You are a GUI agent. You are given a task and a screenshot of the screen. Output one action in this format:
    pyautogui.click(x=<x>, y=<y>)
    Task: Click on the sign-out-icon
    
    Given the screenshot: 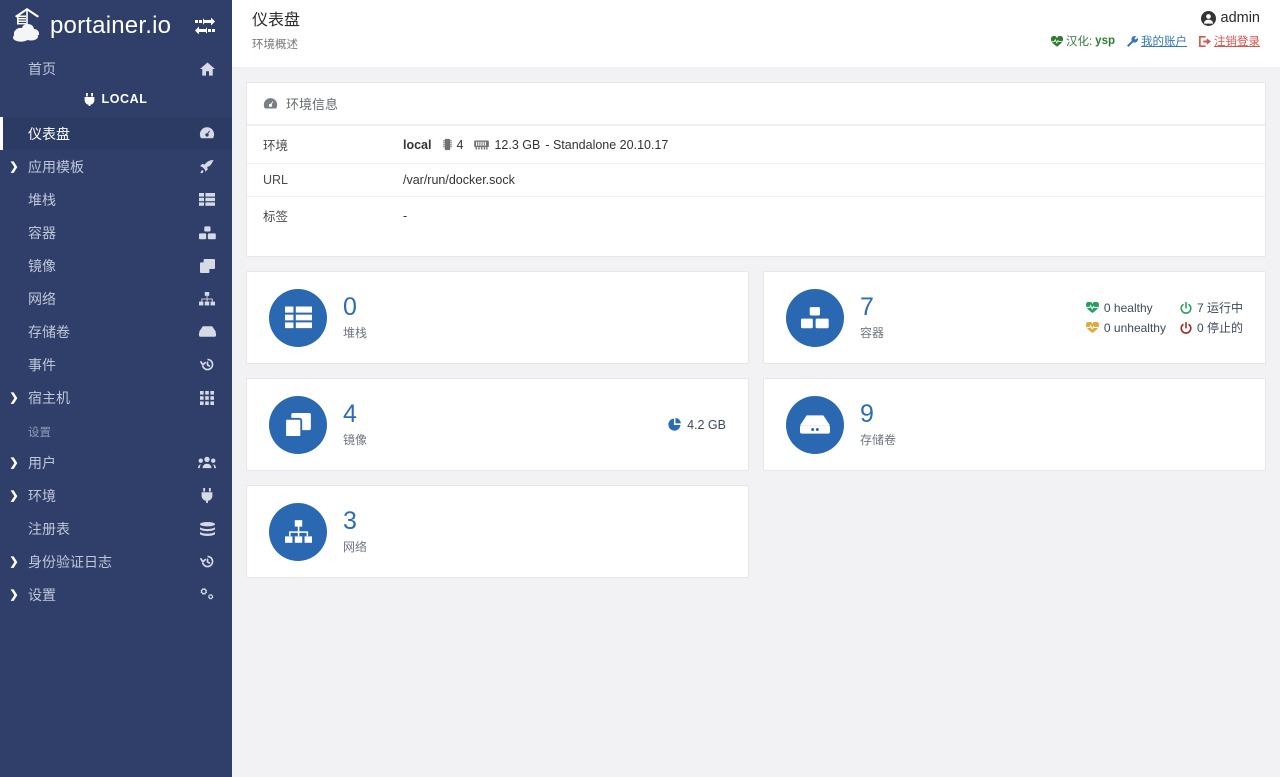 What is the action you would take?
    pyautogui.click(x=1205, y=41)
    